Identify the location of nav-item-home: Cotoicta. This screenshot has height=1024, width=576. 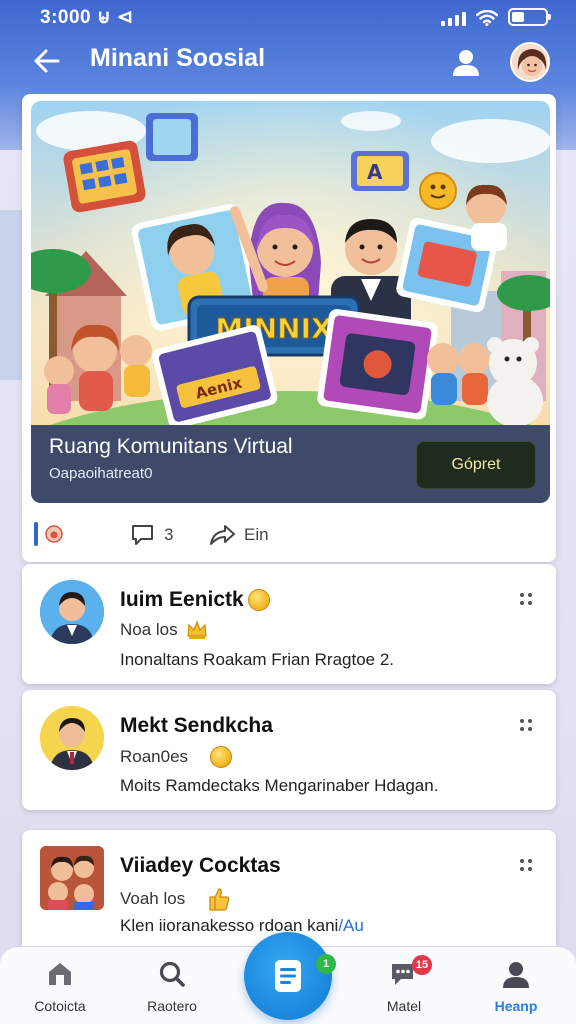
(60, 985).